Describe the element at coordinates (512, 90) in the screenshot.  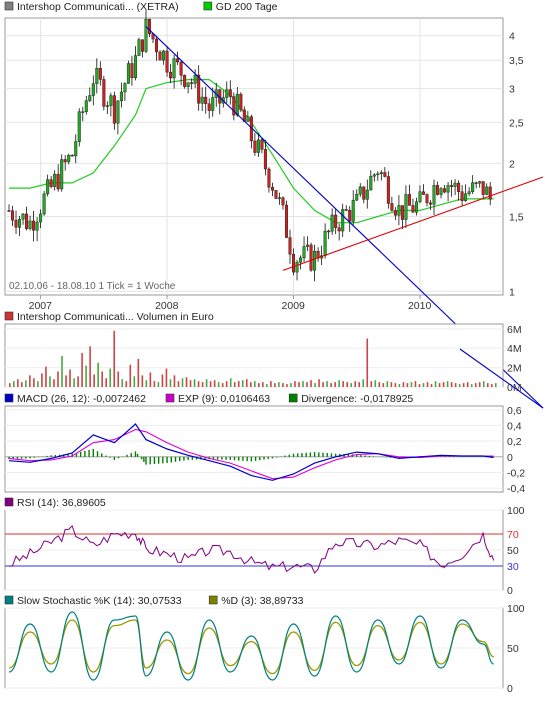
I see `y-tick-label: 3` at that location.